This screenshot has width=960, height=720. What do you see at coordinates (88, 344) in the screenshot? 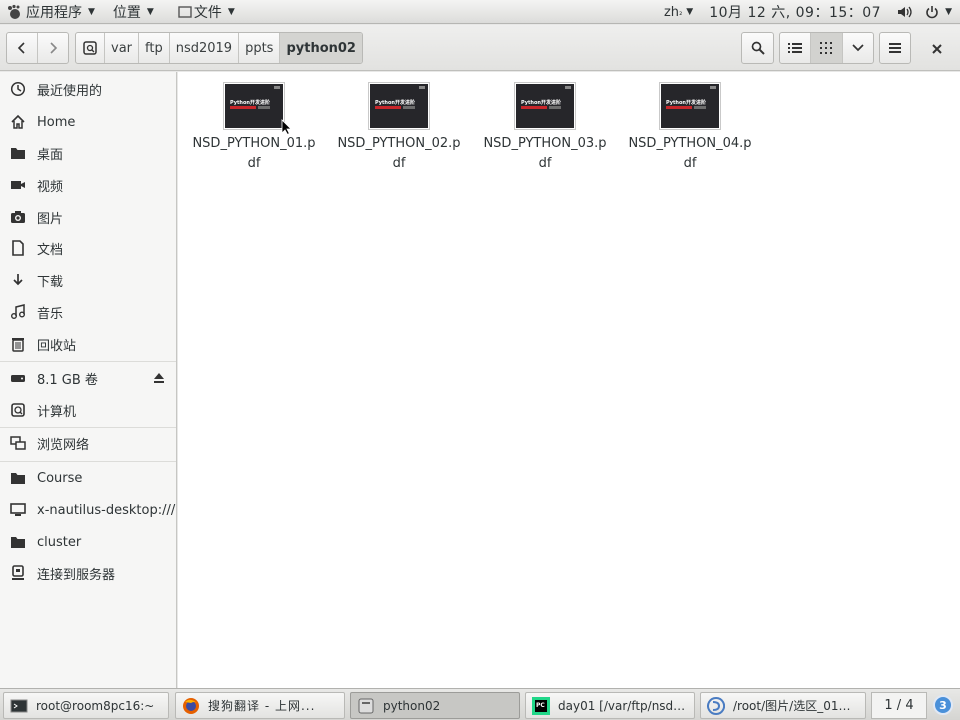
I see `sidebar-item-trash: 回收站` at bounding box center [88, 344].